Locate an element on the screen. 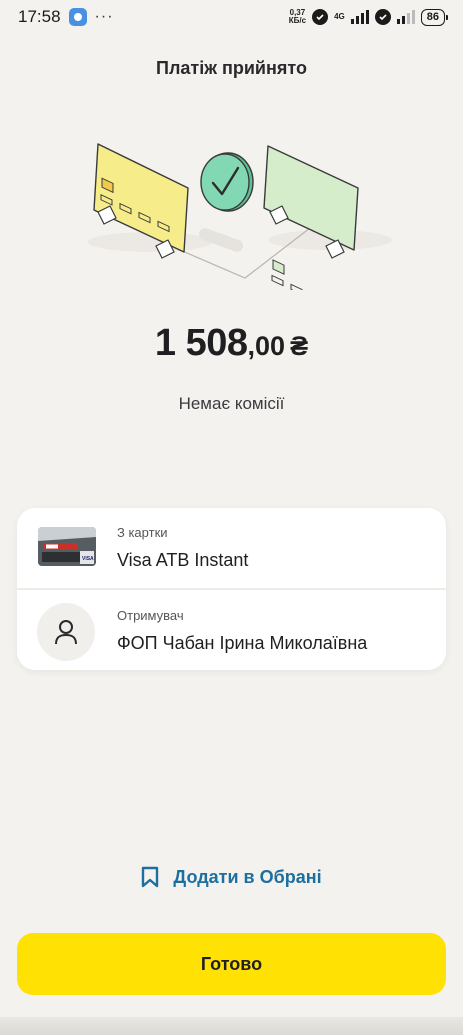 The height and width of the screenshot is (1035, 463). amount-integer: 1 508 is located at coordinates (201, 343).